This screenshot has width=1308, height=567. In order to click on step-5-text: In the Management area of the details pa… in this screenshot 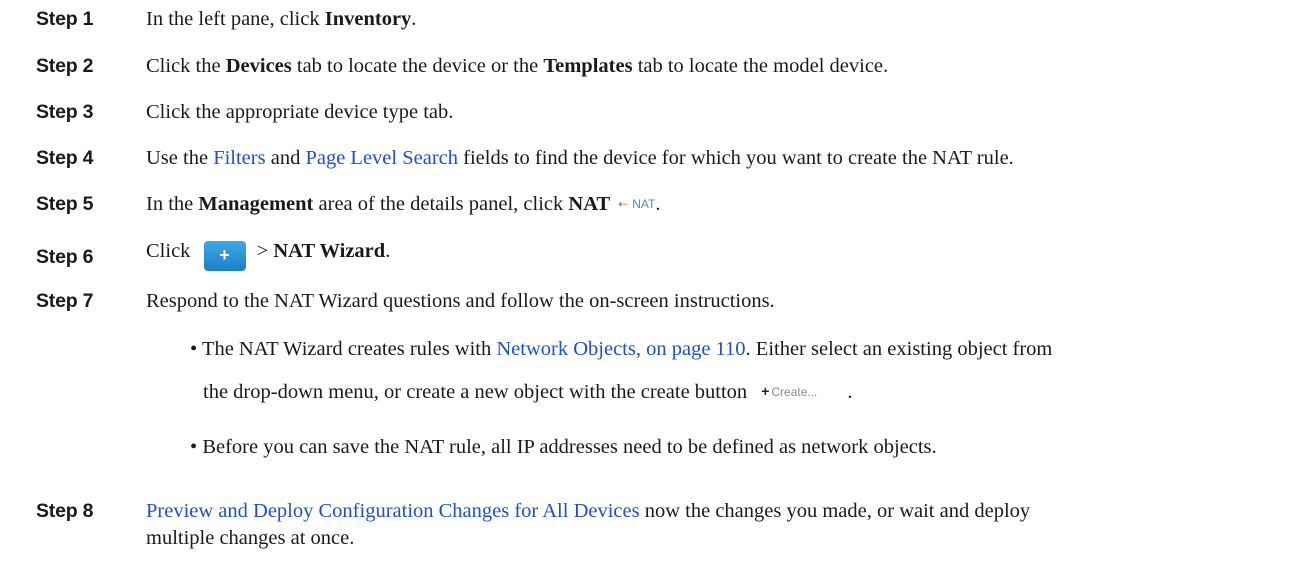, I will do `click(403, 204)`.